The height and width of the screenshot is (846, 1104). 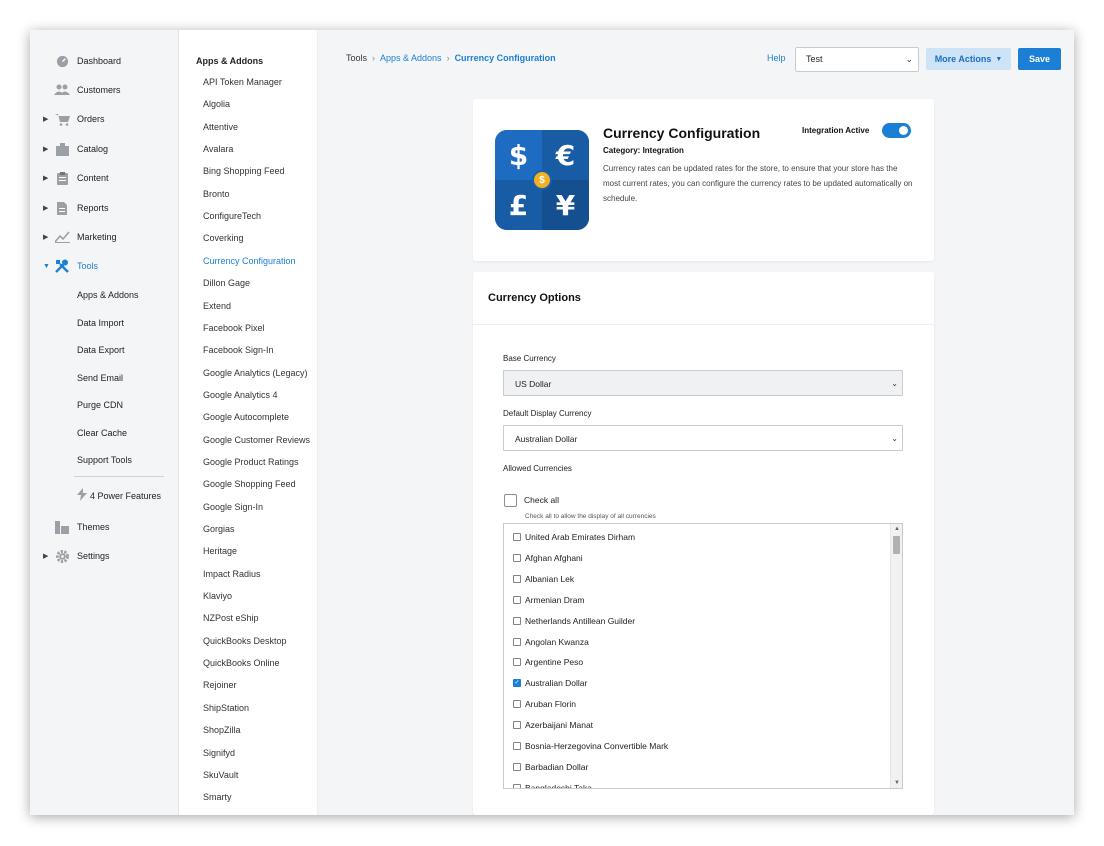 What do you see at coordinates (552, 785) in the screenshot?
I see `currency-option: Bangladeshi Taka` at bounding box center [552, 785].